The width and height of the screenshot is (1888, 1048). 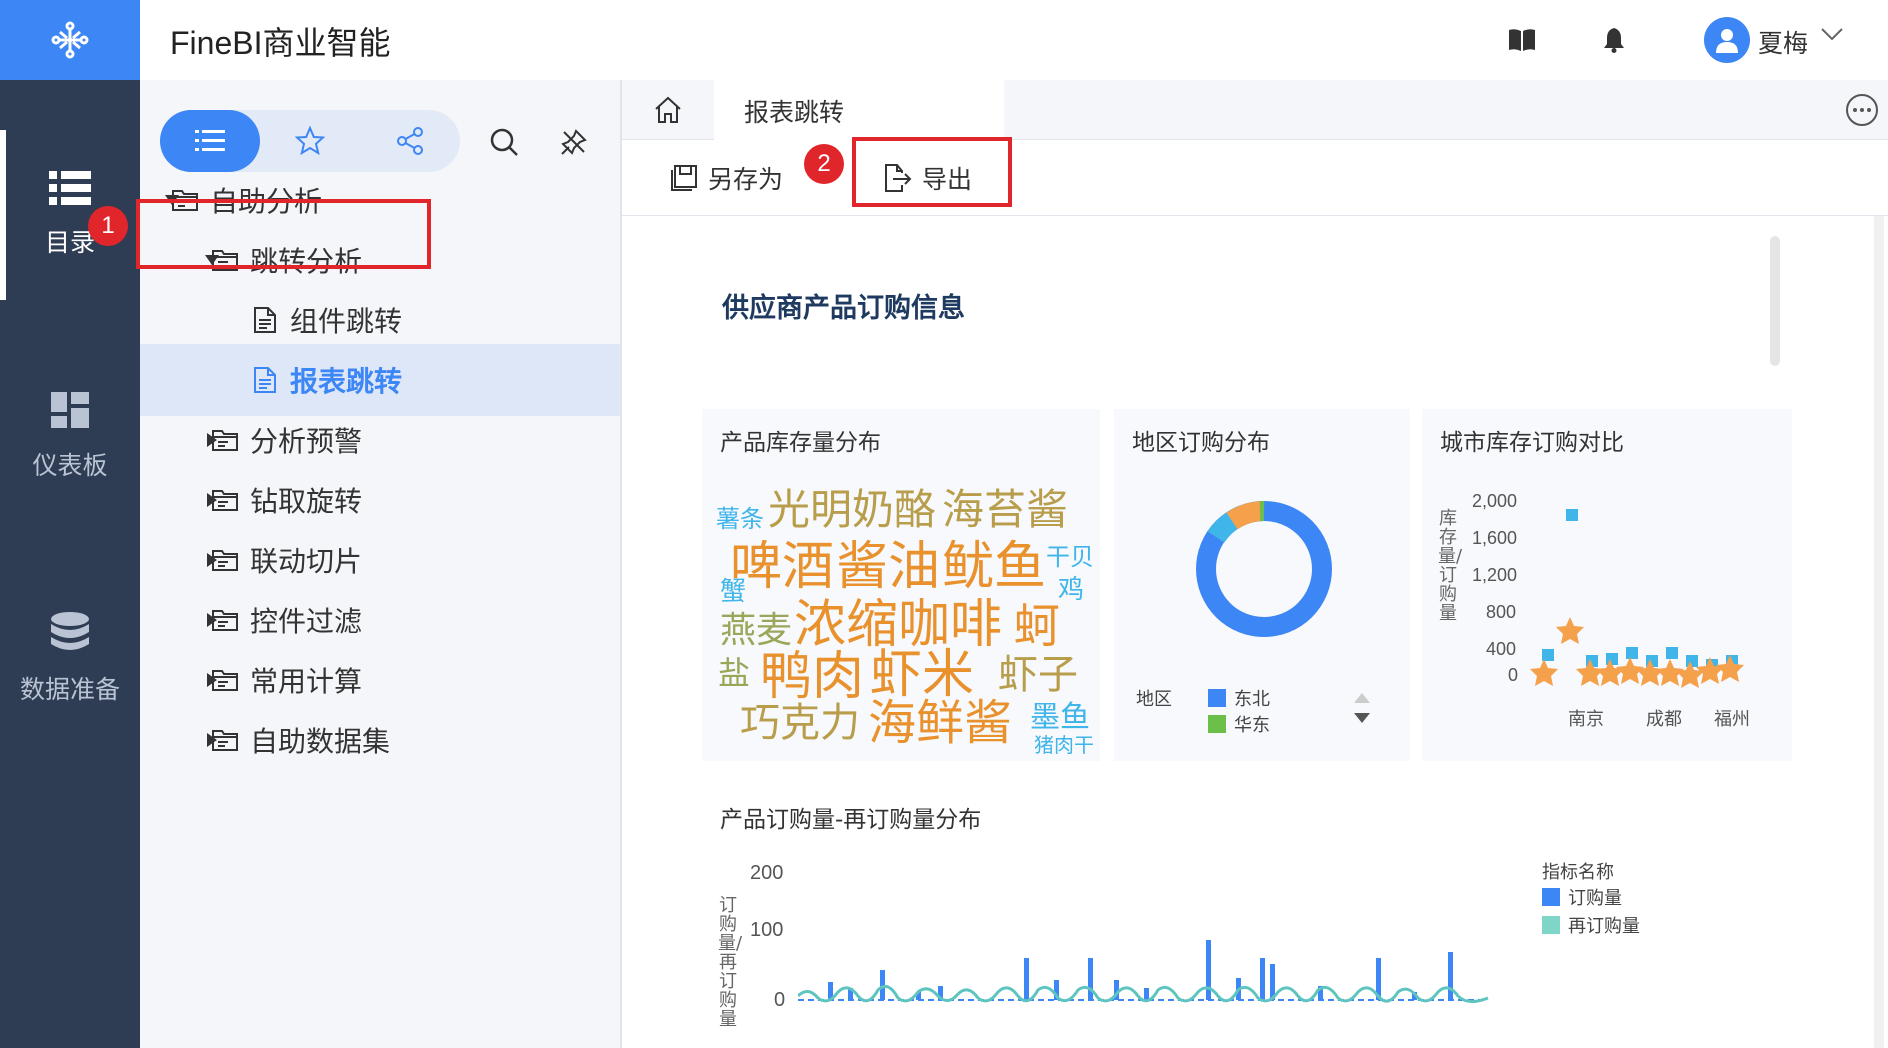 I want to click on word: 燕麦, so click(x=756, y=631).